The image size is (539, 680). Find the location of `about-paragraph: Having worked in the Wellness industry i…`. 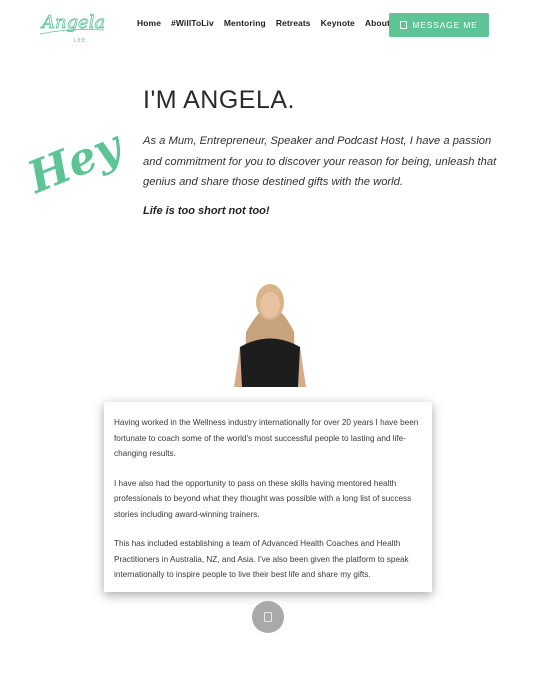

about-paragraph: Having worked in the Wellness industry i… is located at coordinates (266, 438).